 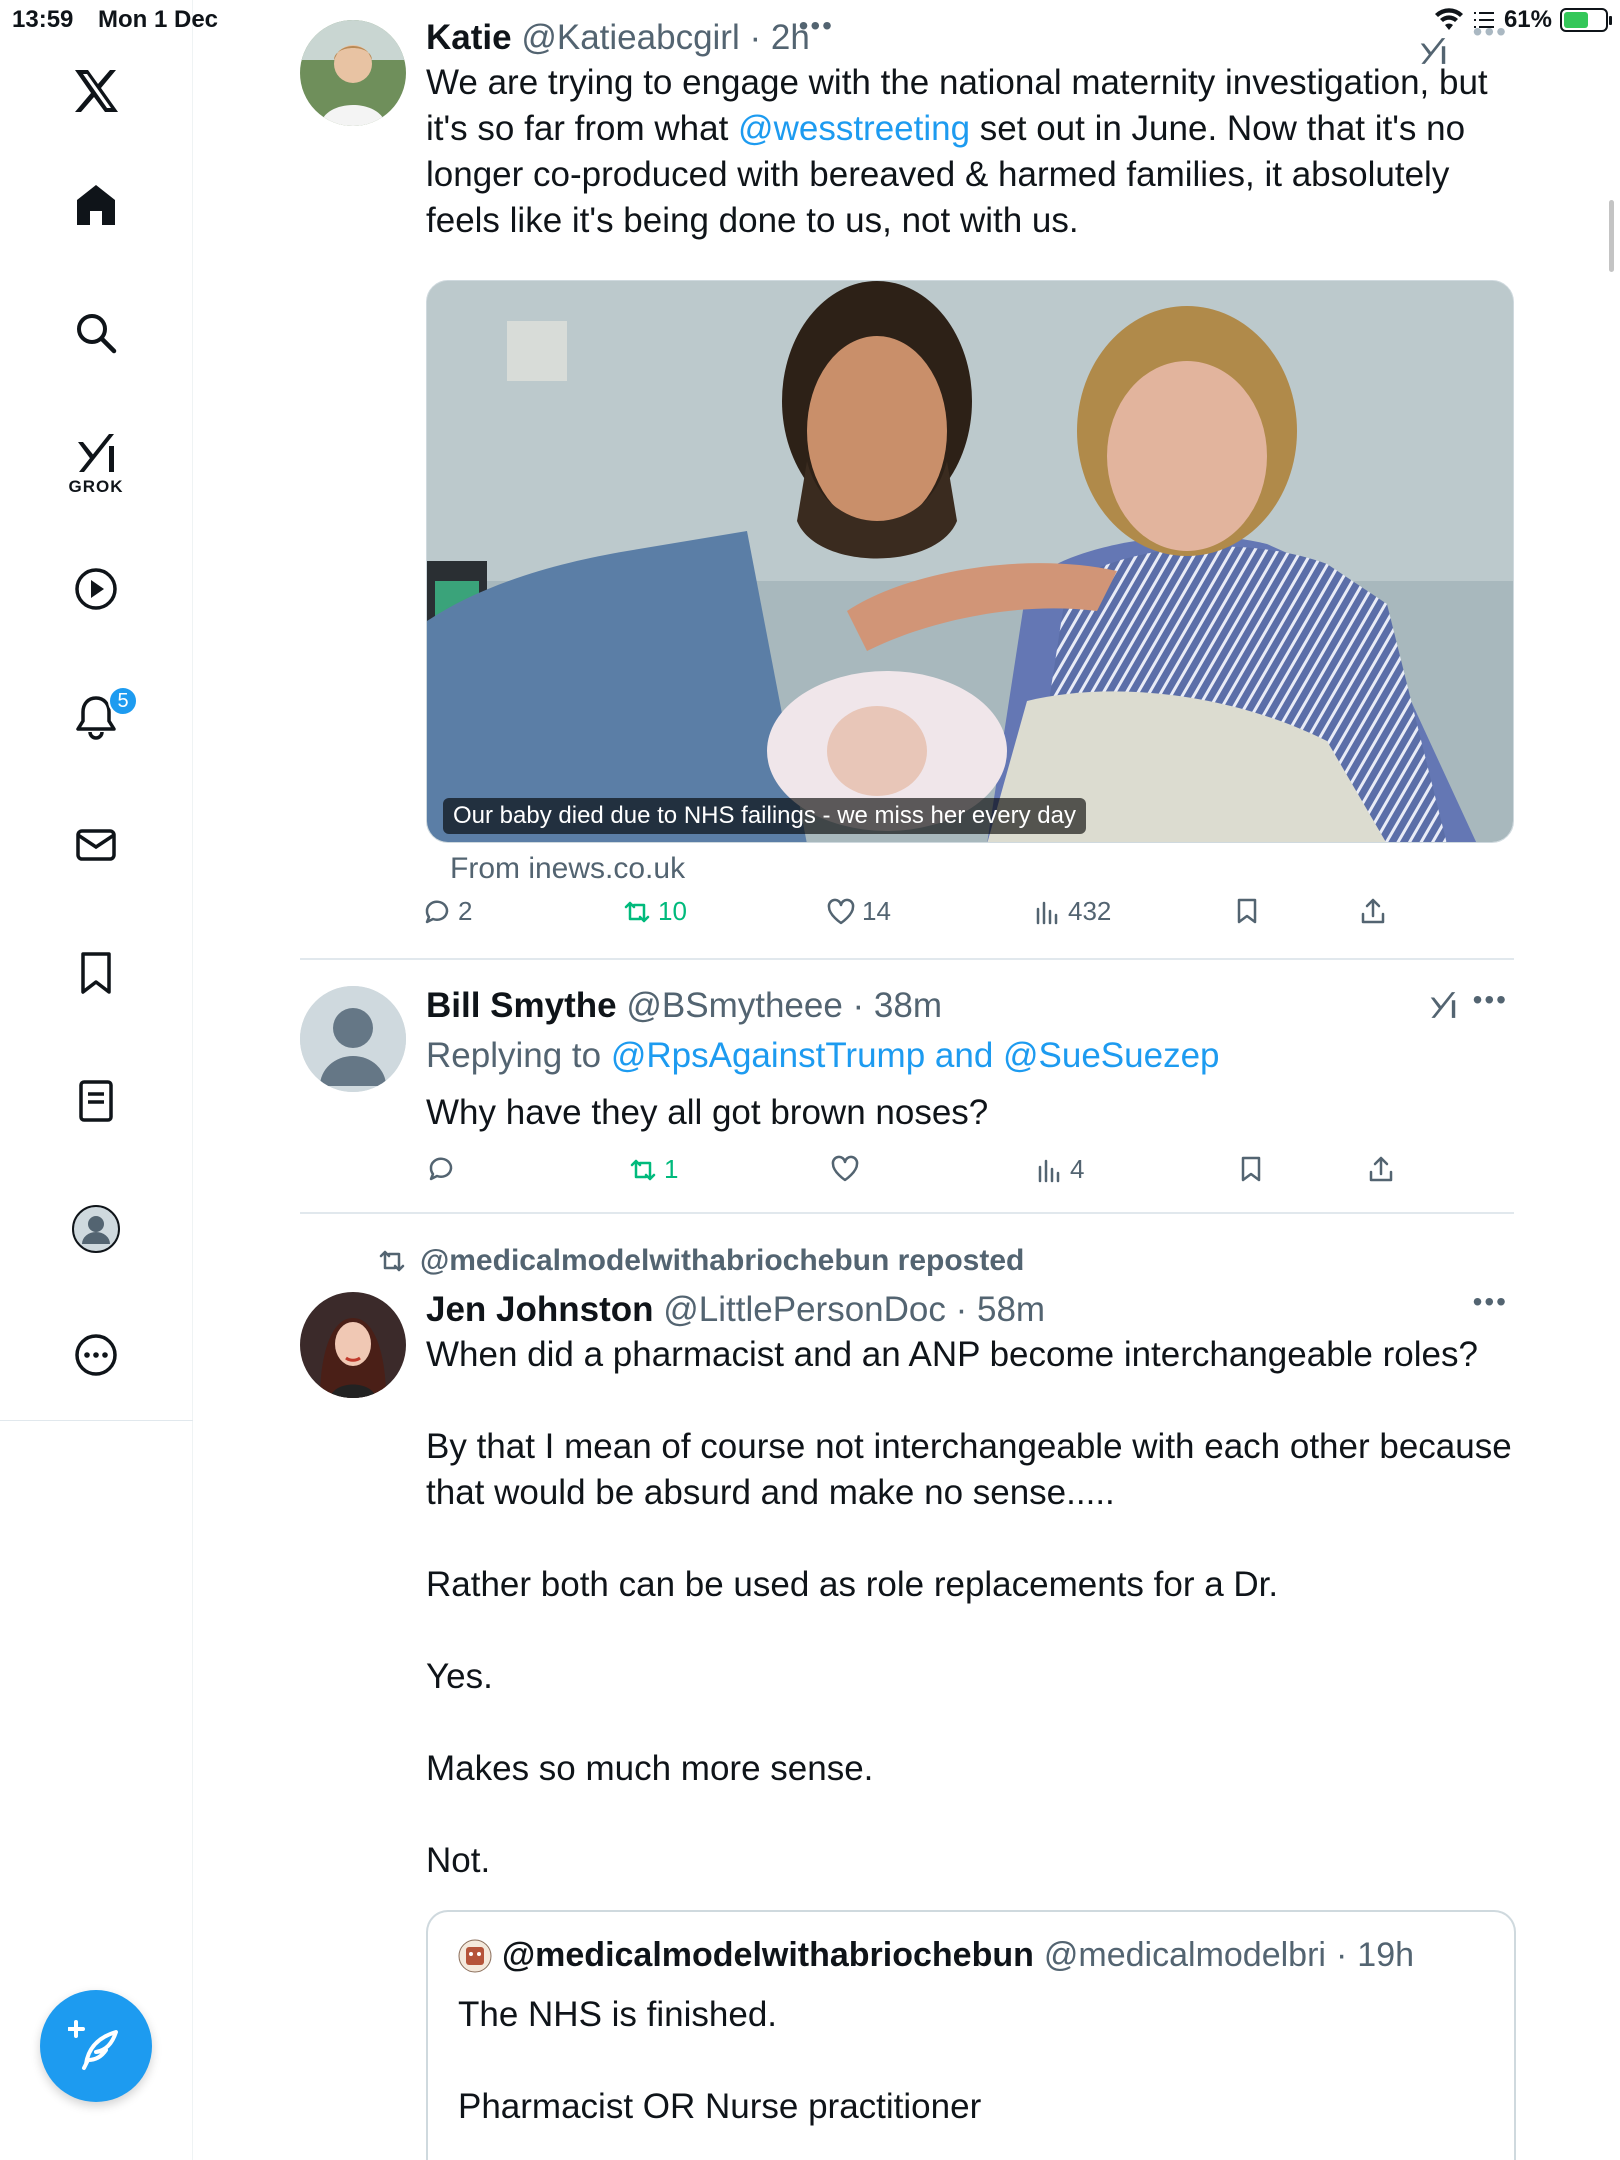 I want to click on compose-feather-icon, so click(x=93, y=2045).